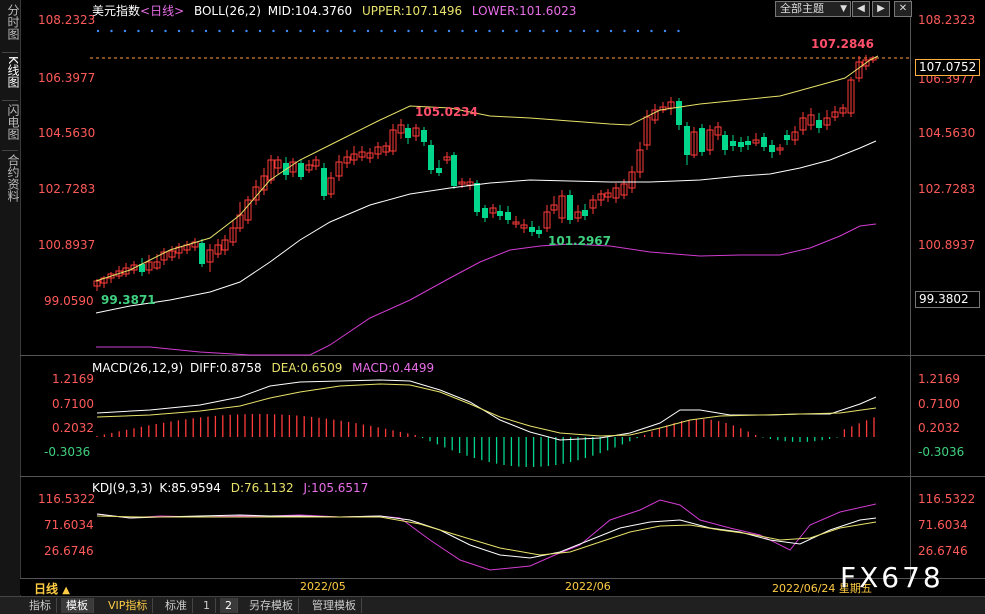 The height and width of the screenshot is (614, 985). I want to click on kdj-y-label: 116.5322, so click(947, 499).